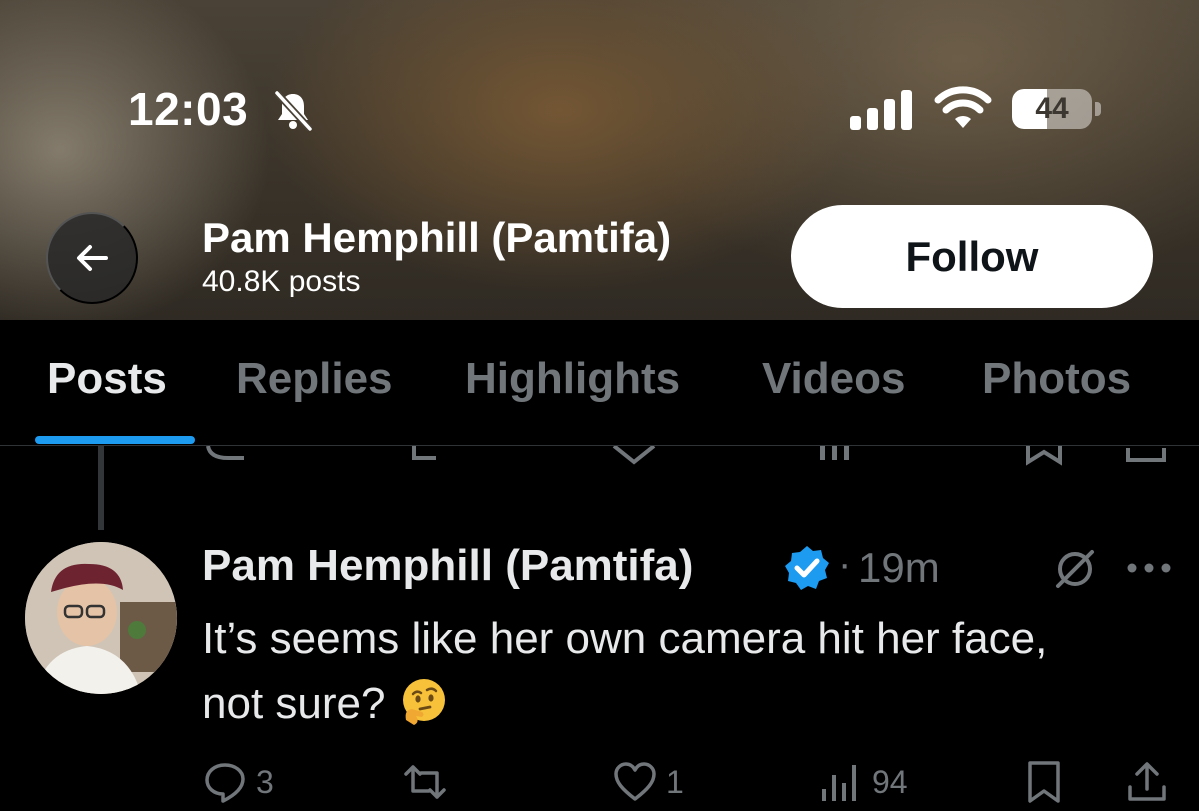 The image size is (1199, 811). I want to click on verified-badge-icon, so click(807, 568).